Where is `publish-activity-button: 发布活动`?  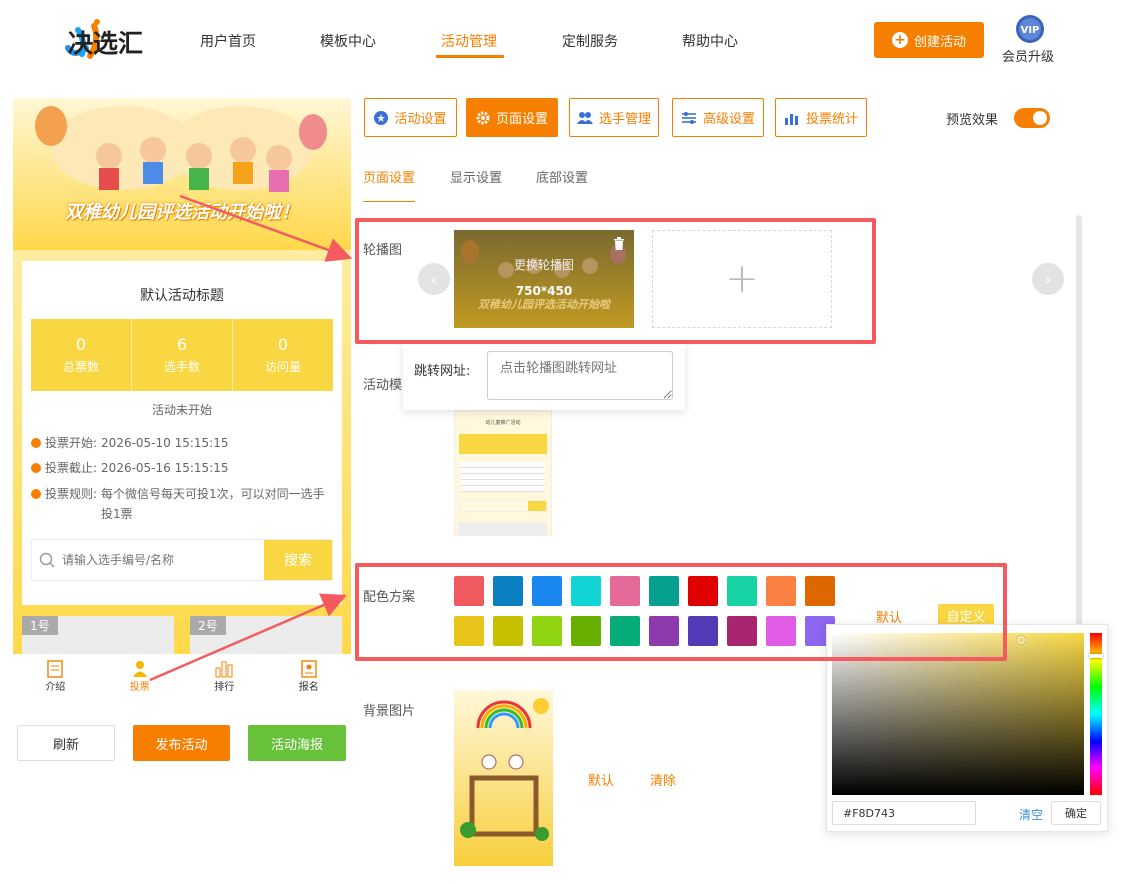
publish-activity-button: 发布活动 is located at coordinates (181, 743).